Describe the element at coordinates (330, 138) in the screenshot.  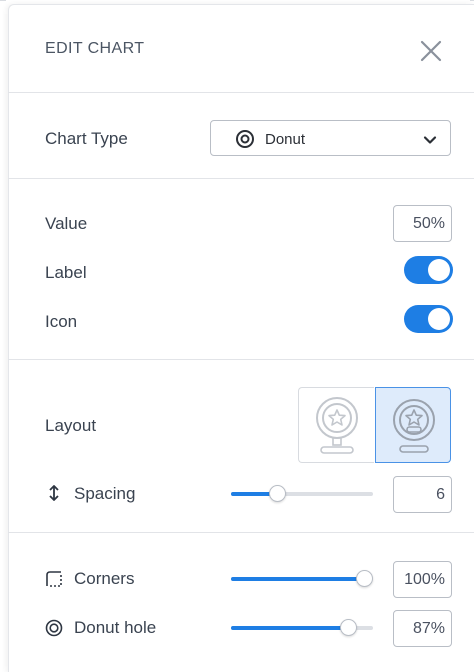
I see `chart-type-select: Donut` at that location.